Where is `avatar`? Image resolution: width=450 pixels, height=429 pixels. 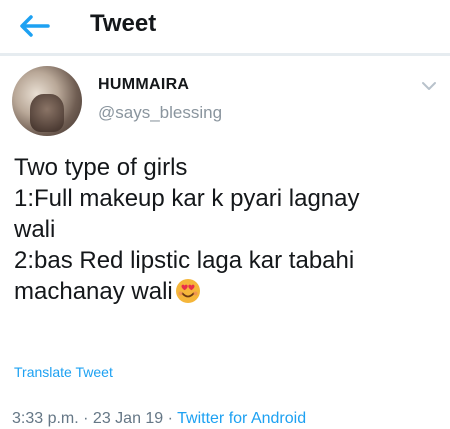
avatar is located at coordinates (47, 101).